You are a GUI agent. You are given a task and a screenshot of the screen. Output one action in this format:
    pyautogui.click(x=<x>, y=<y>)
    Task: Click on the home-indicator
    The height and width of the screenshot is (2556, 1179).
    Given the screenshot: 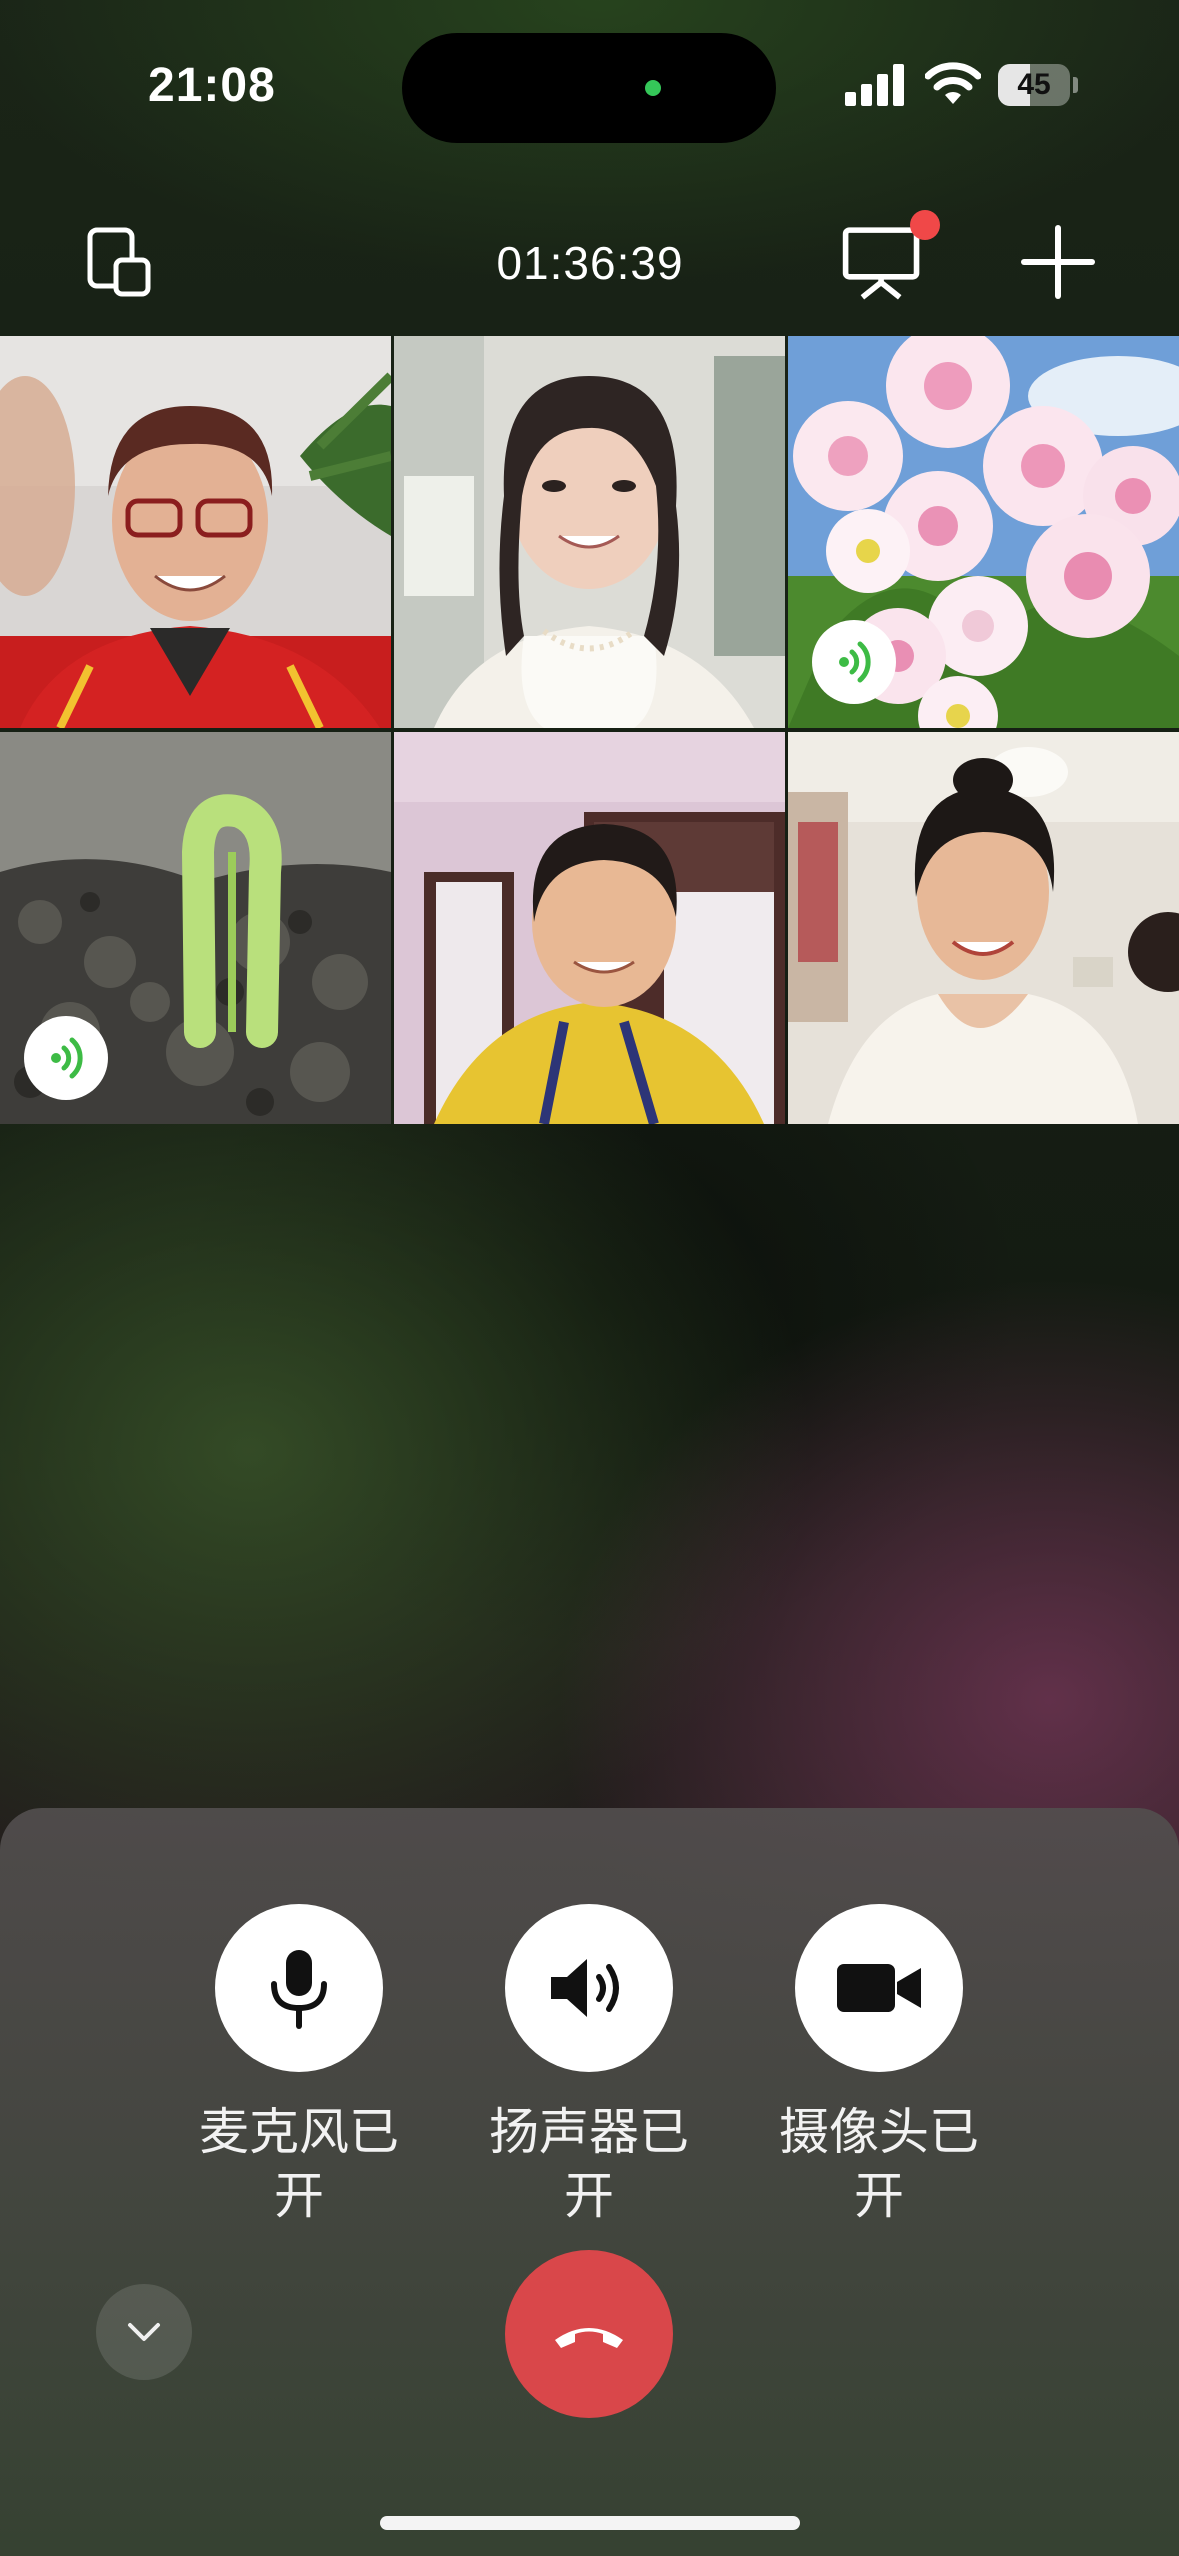 What is the action you would take?
    pyautogui.click(x=590, y=2523)
    